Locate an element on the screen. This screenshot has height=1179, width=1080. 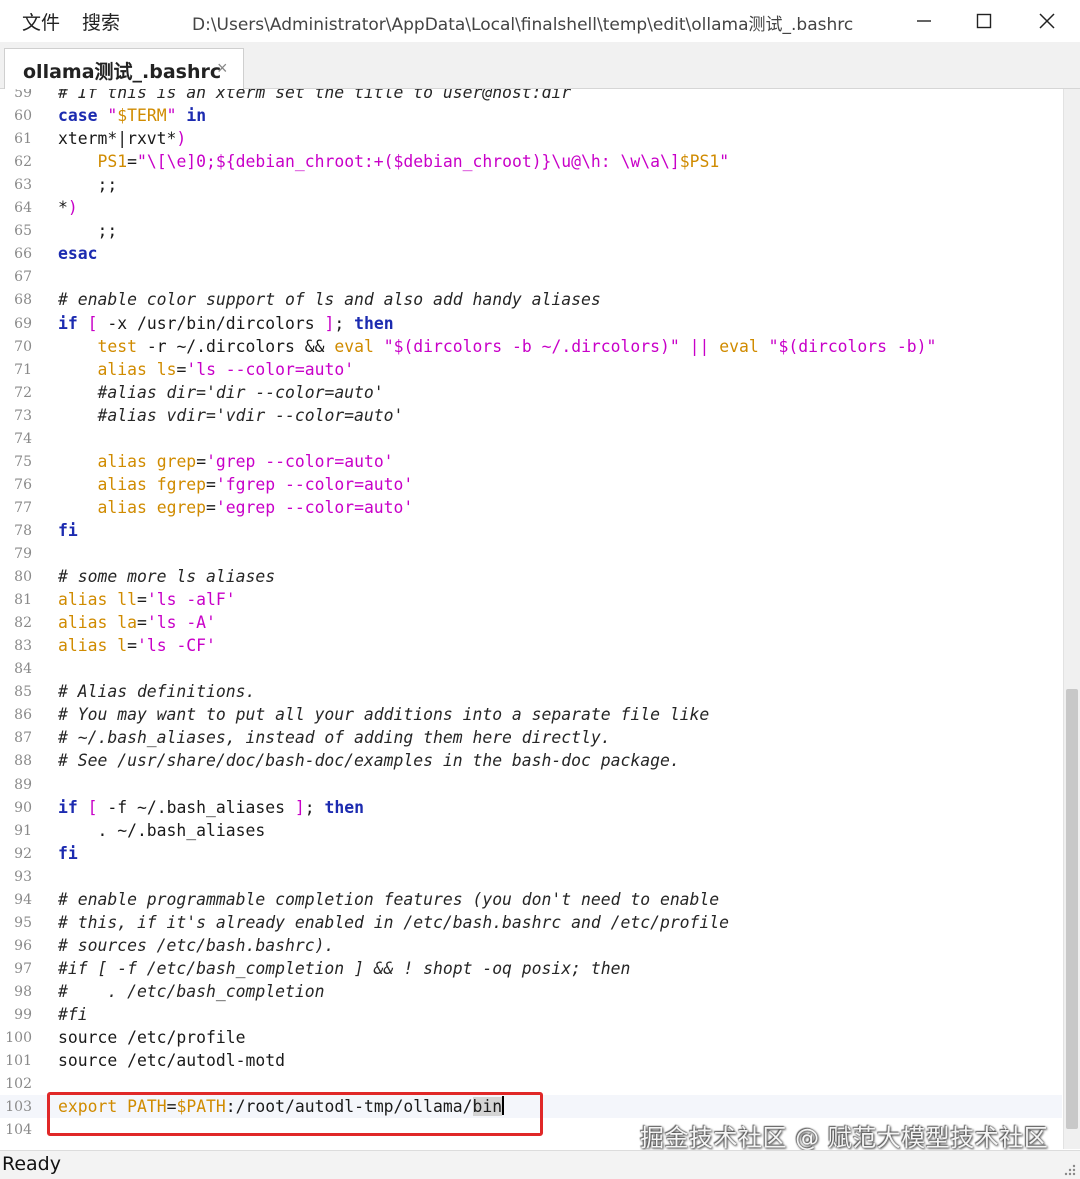
code-line: 101 source /etc/autodl-motd is located at coordinates (531, 1060).